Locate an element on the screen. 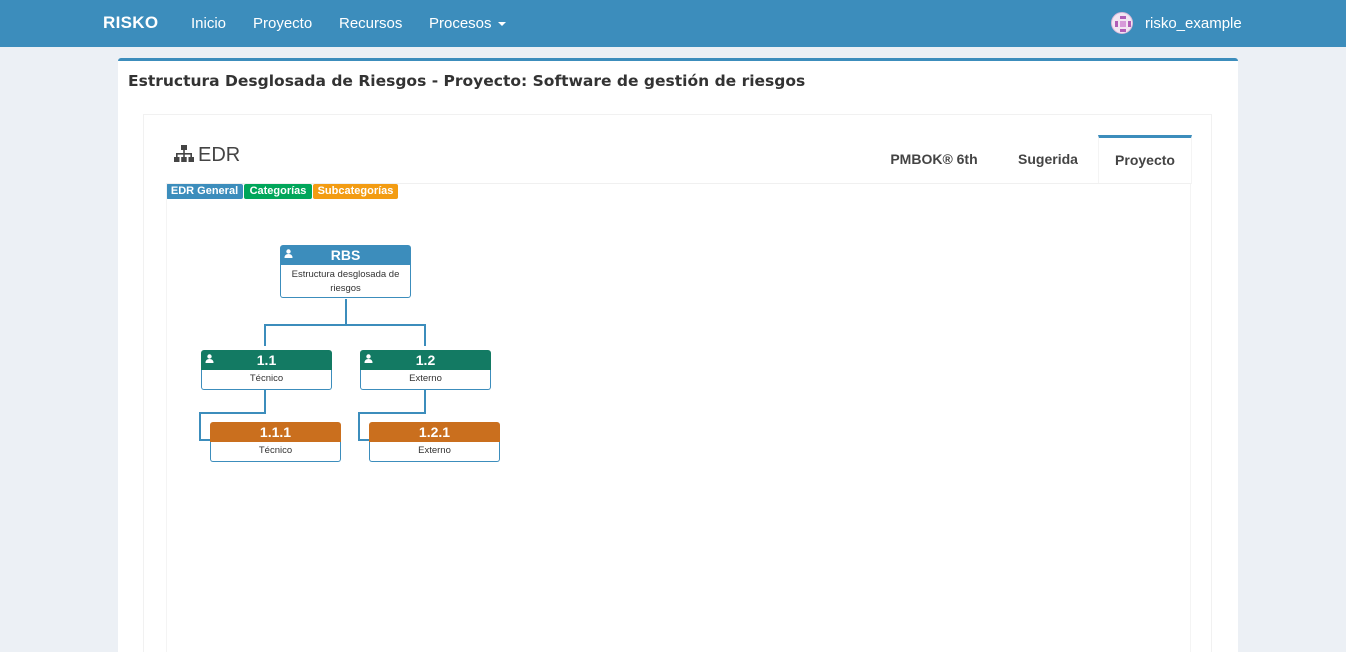 The height and width of the screenshot is (652, 1346). sitemap-icon is located at coordinates (184, 153).